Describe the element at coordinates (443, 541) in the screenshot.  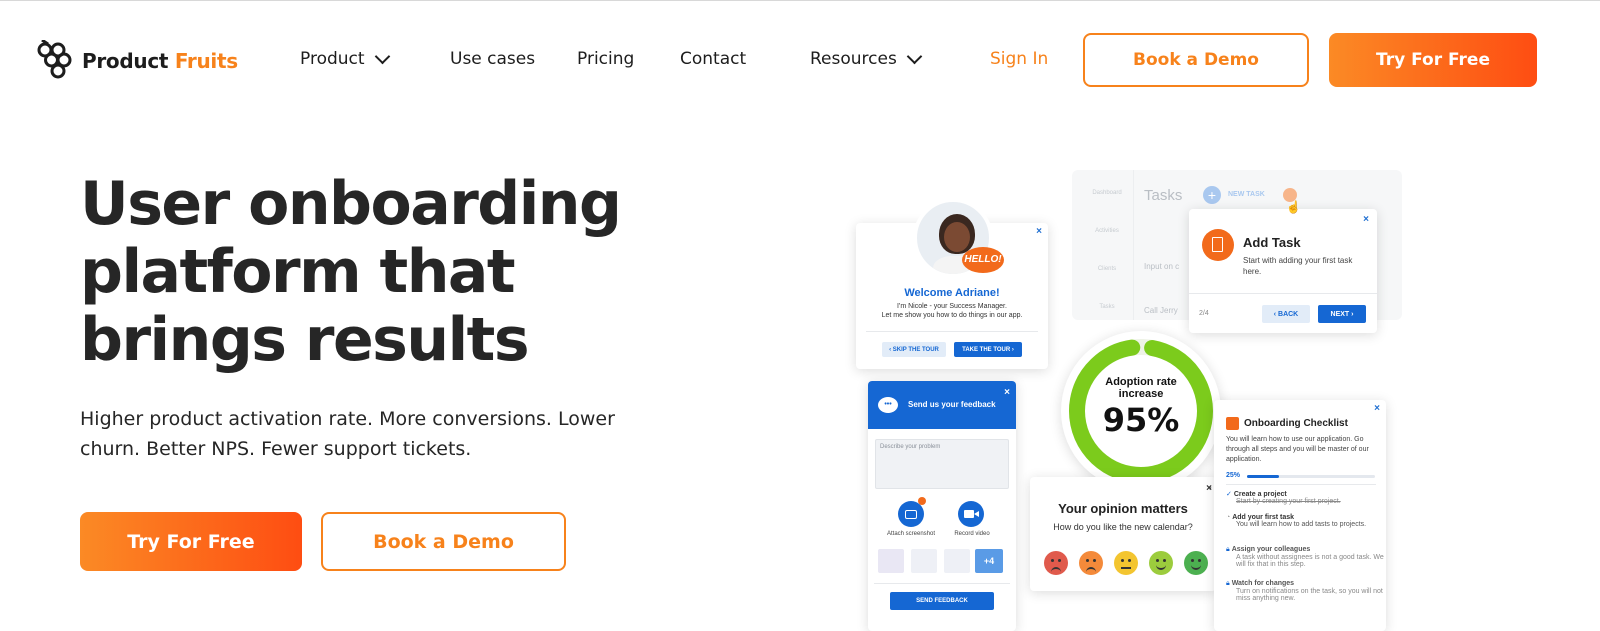
I see `hero-book-demo-button: Book a Demo` at that location.